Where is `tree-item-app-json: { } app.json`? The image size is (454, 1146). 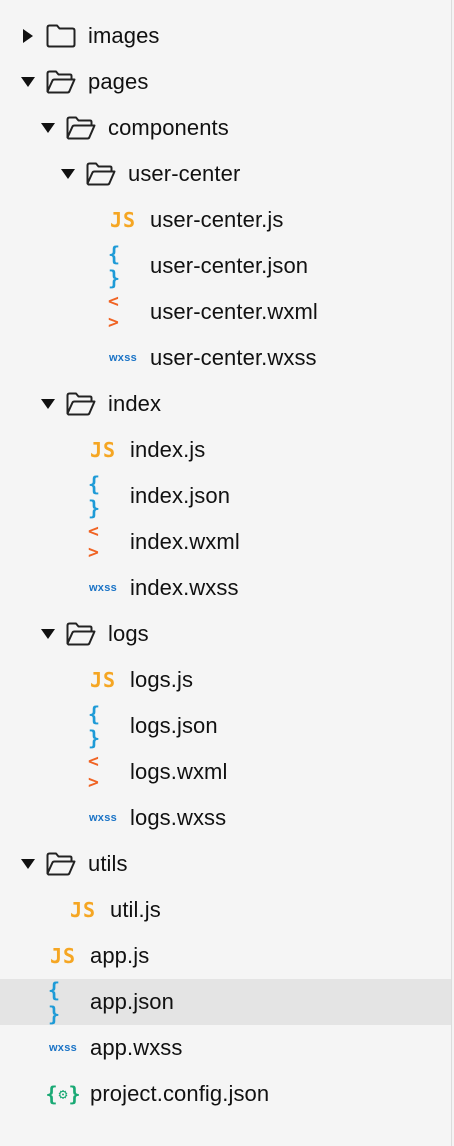 tree-item-app-json: { } app.json is located at coordinates (225, 1002).